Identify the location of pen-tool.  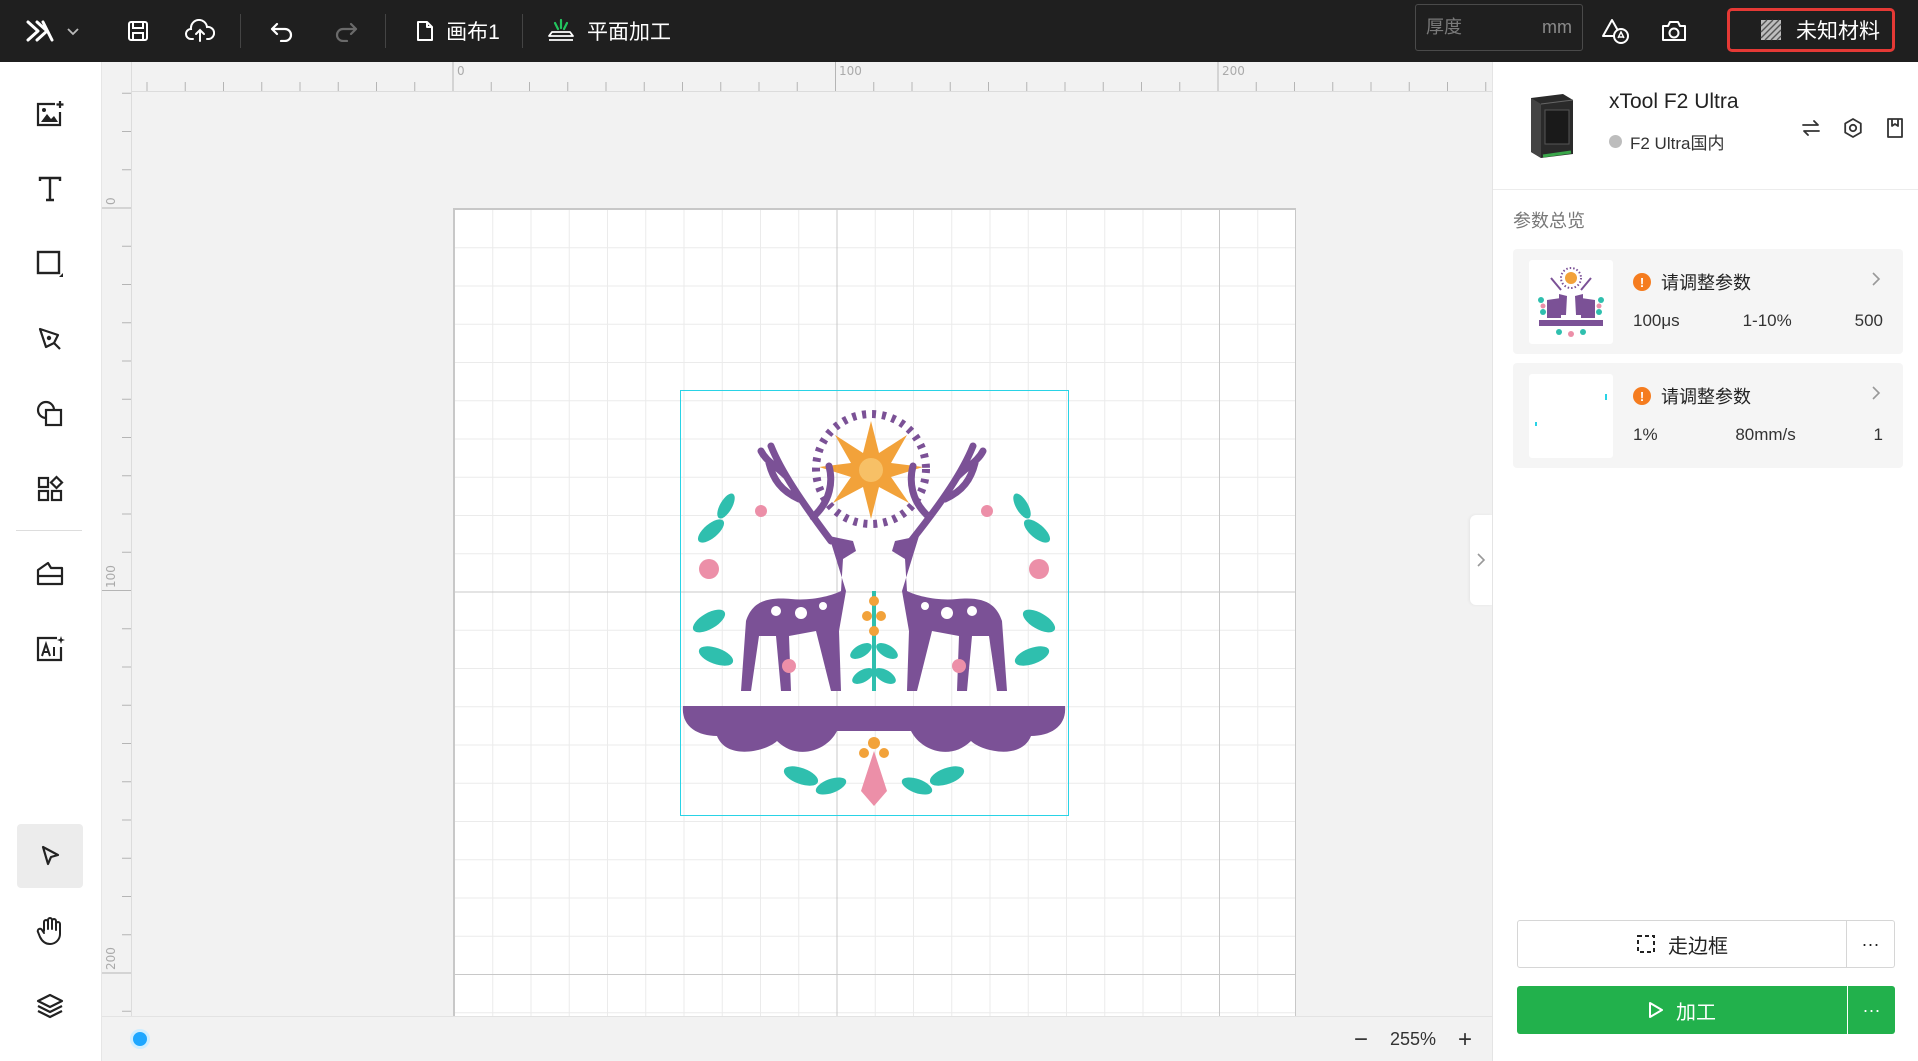
(50, 339).